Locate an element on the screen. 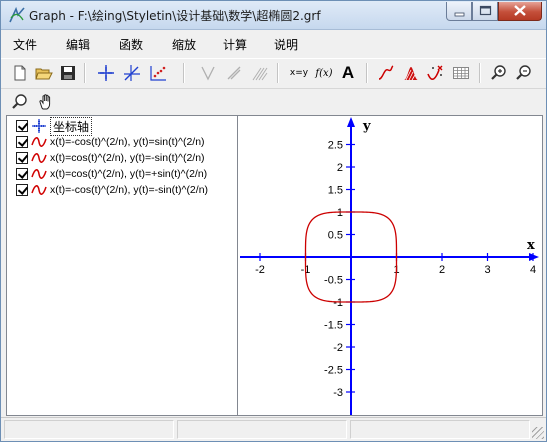 This screenshot has height=442, width=547. list-item-function-2: x(t)=cos(t)^(2/n), y(t)=-sin(t)^(2/n) is located at coordinates (110, 158).